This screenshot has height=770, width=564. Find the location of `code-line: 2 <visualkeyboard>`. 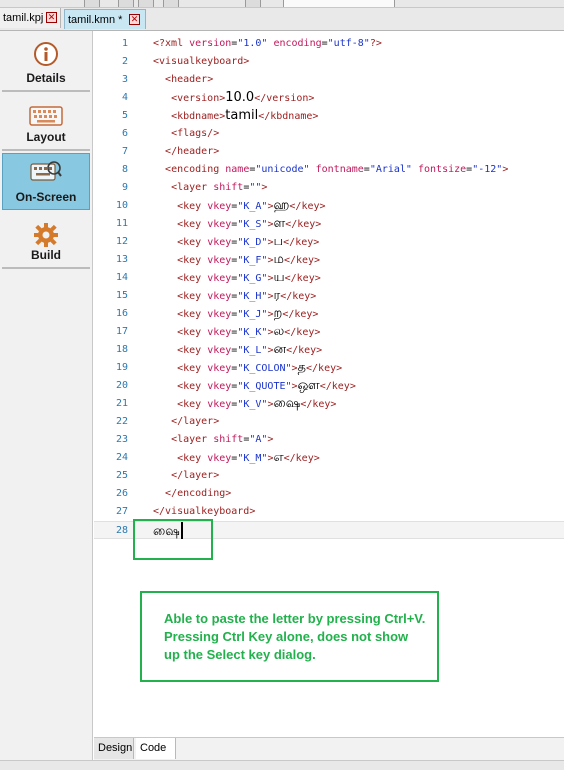

code-line: 2 <visualkeyboard> is located at coordinates (329, 62).